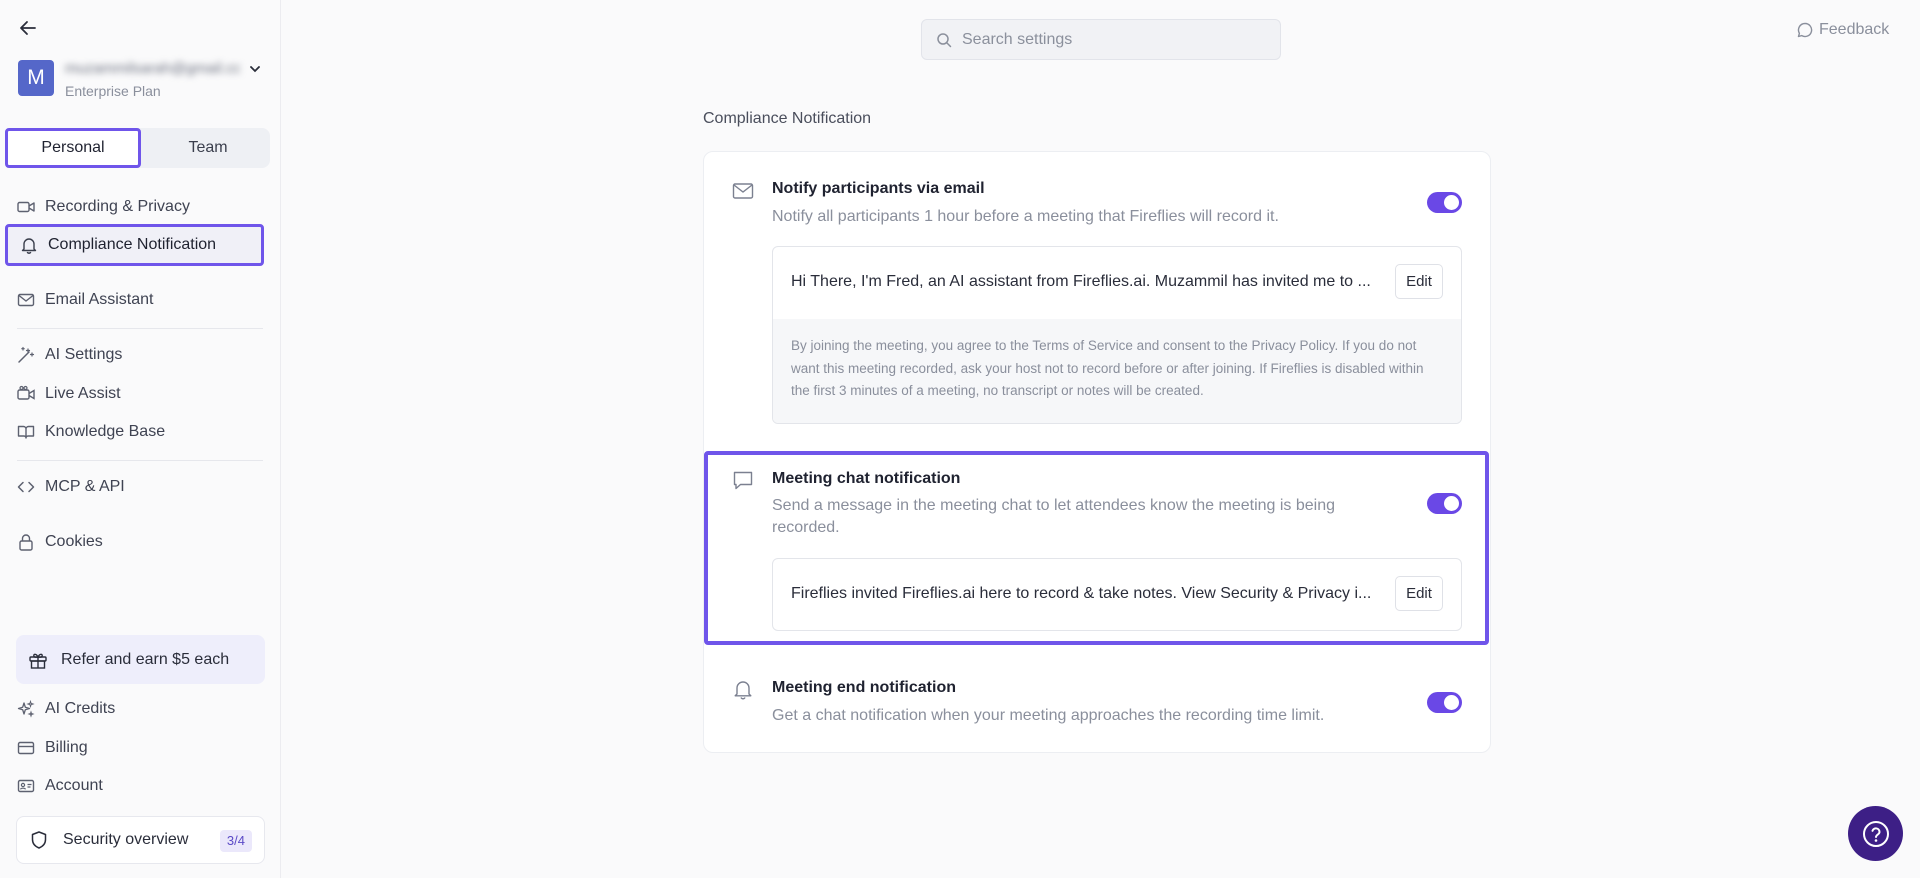 This screenshot has width=1920, height=878. Describe the element at coordinates (99, 299) in the screenshot. I see `sidebar-item-label: Email Assistant` at that location.